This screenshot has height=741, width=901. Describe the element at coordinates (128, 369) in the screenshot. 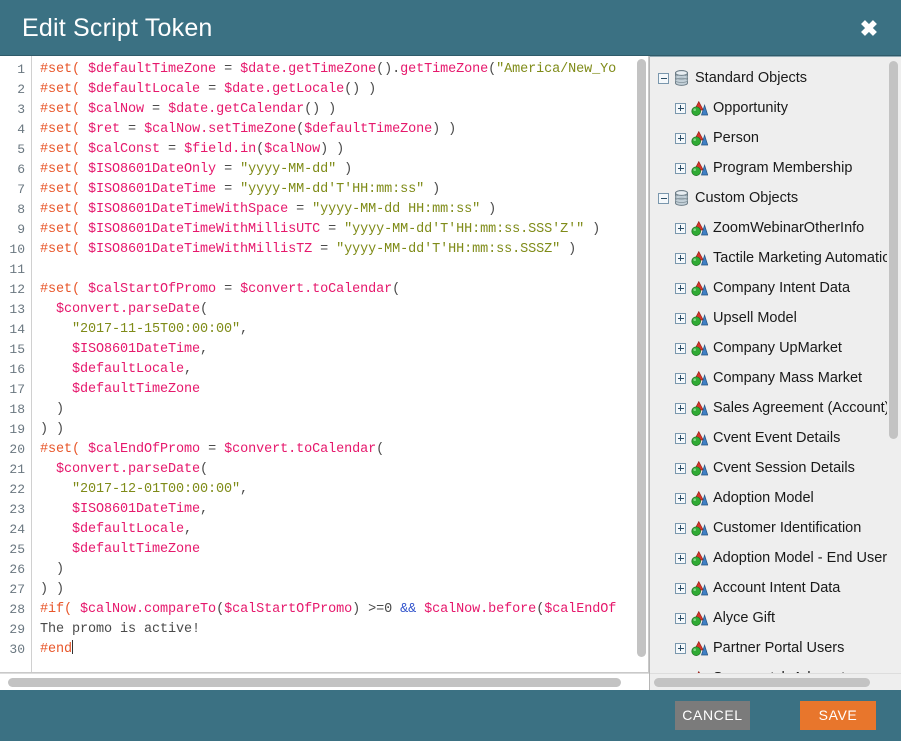

I see `code-token: $defaultLocale` at that location.